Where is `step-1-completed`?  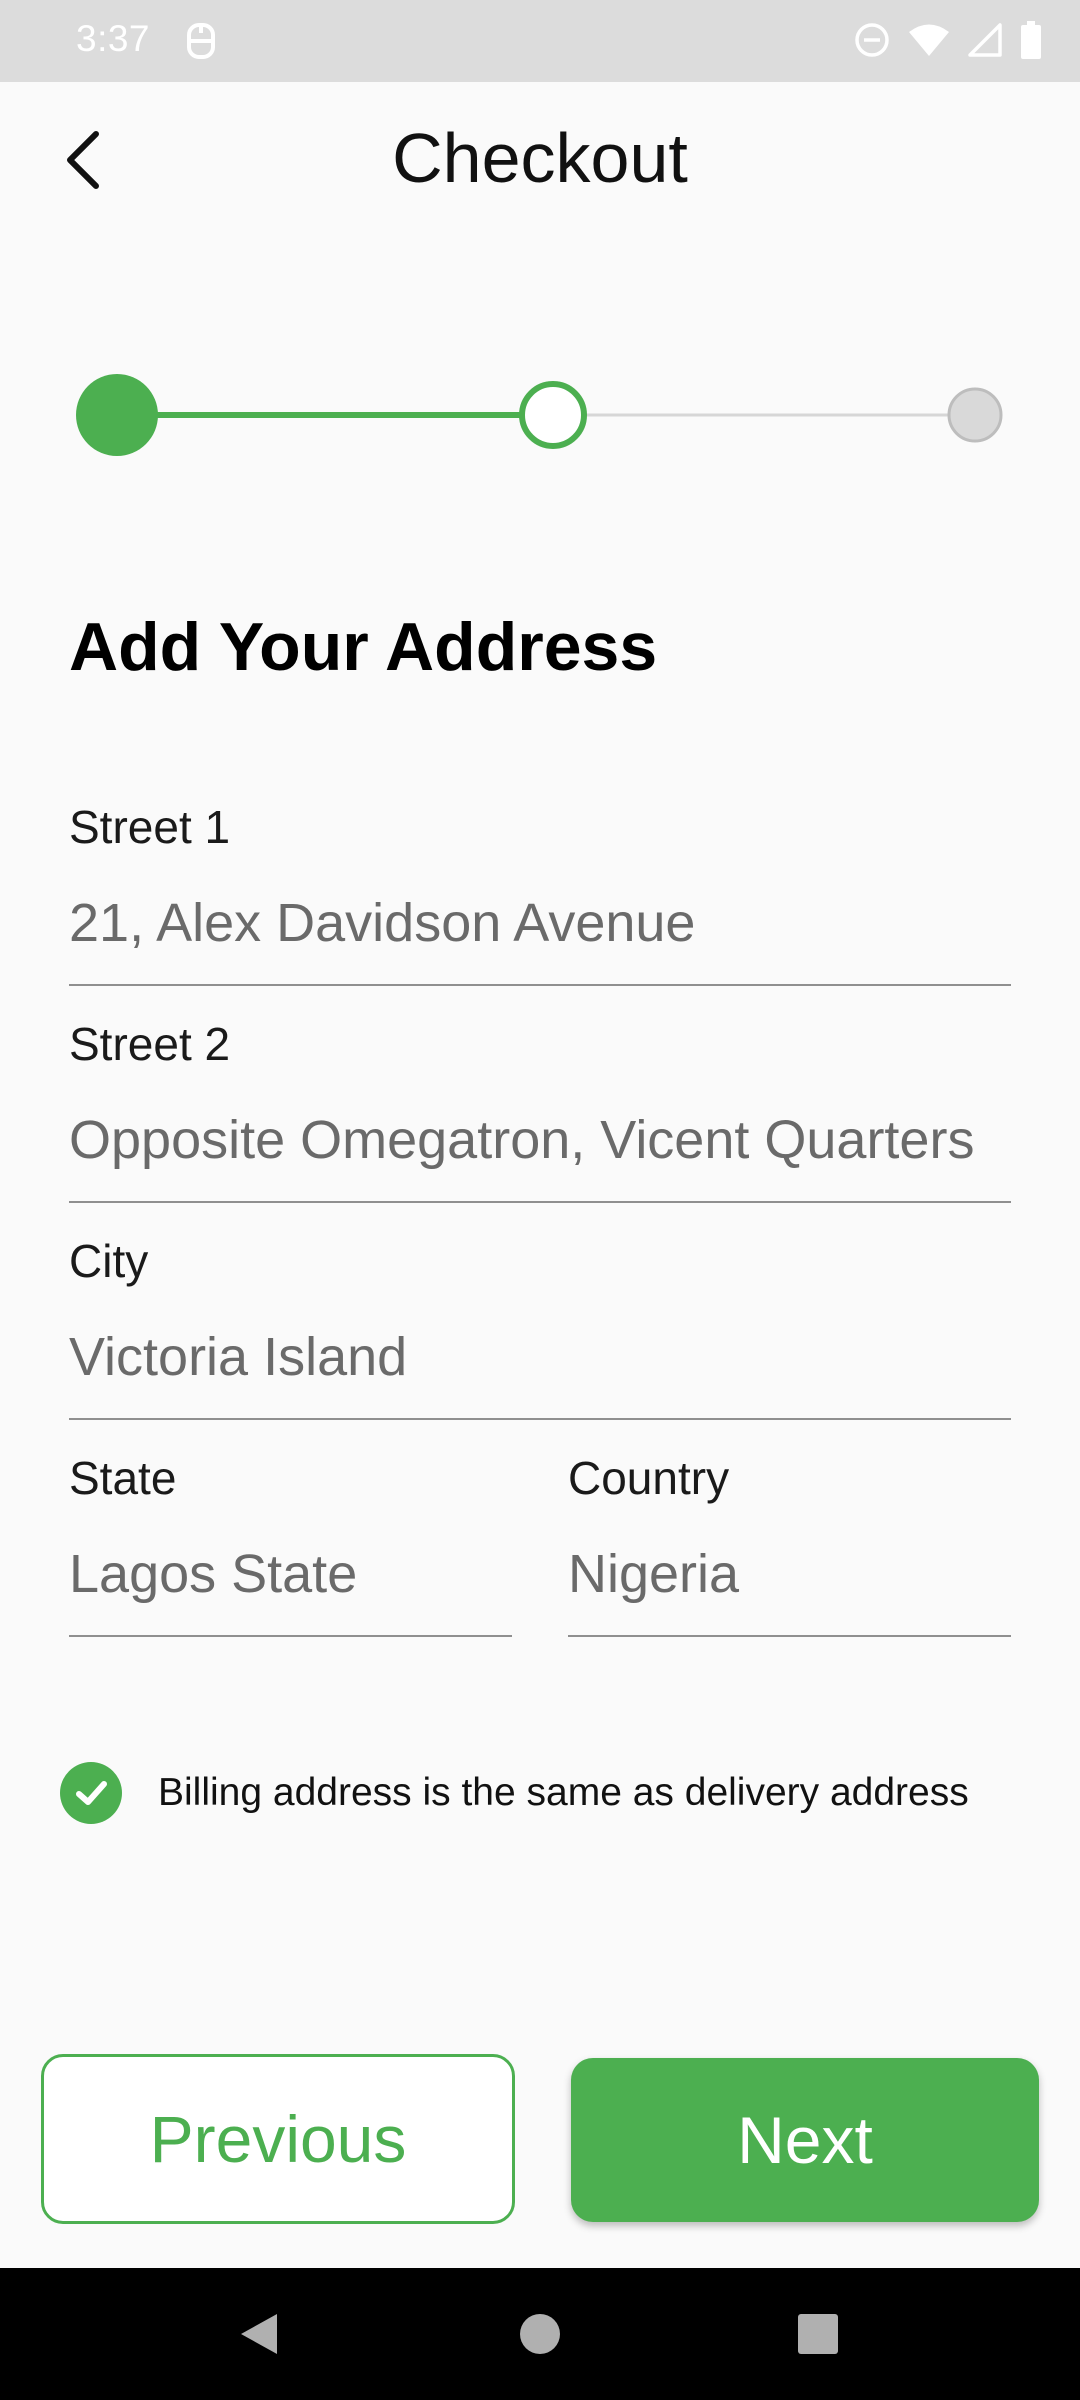
step-1-completed is located at coordinates (117, 415).